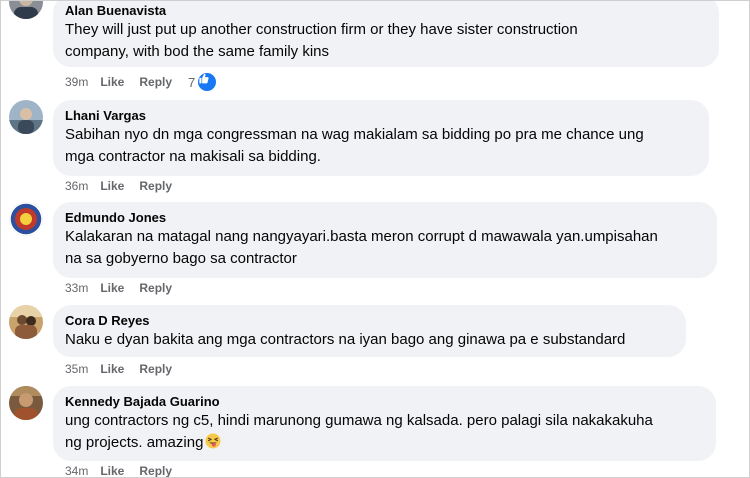 The height and width of the screenshot is (478, 750). Describe the element at coordinates (126, 186) in the screenshot. I see `comment-actions: 36m Like Reply` at that location.